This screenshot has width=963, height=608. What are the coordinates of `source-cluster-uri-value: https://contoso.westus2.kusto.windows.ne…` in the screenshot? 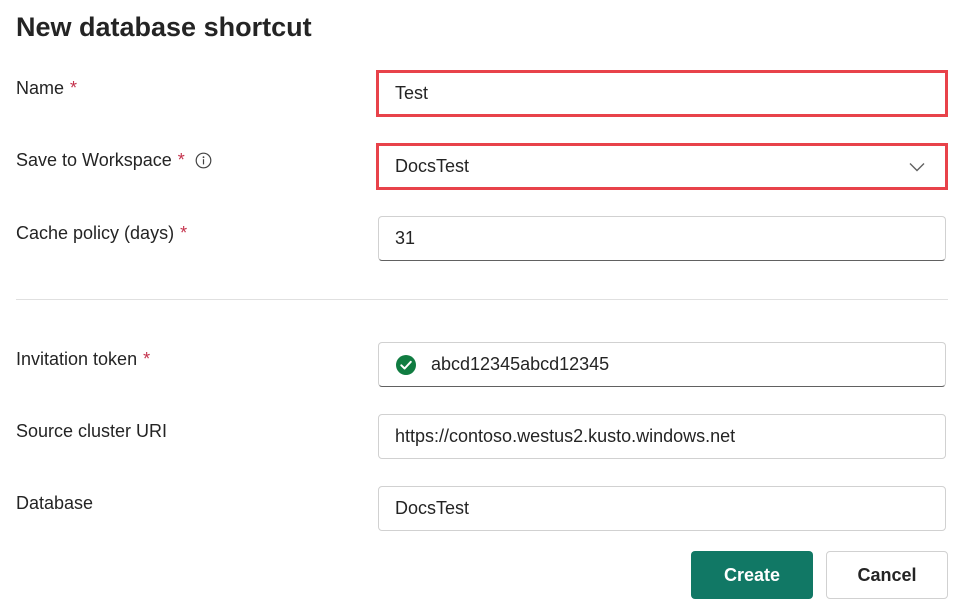 It's located at (565, 436).